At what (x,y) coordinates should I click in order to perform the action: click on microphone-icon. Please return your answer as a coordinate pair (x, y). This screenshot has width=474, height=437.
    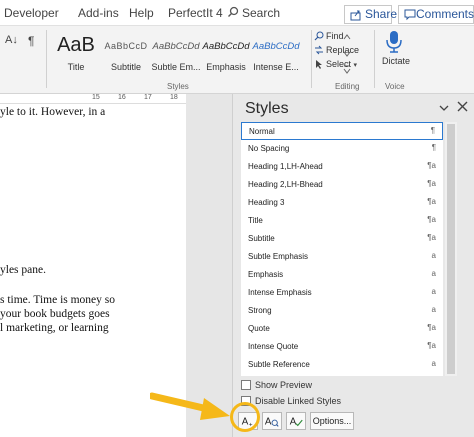
    Looking at the image, I should click on (394, 42).